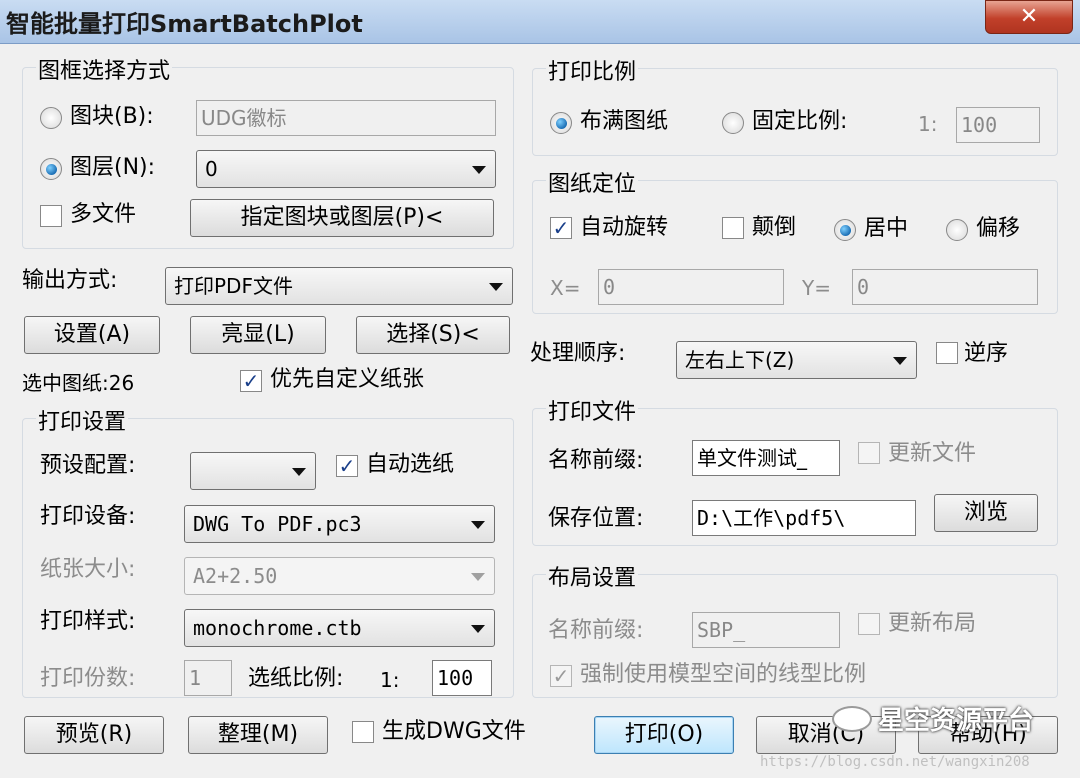 This screenshot has height=778, width=1080. Describe the element at coordinates (339, 576) in the screenshot. I see `paper-size-select: A2+2.50` at that location.